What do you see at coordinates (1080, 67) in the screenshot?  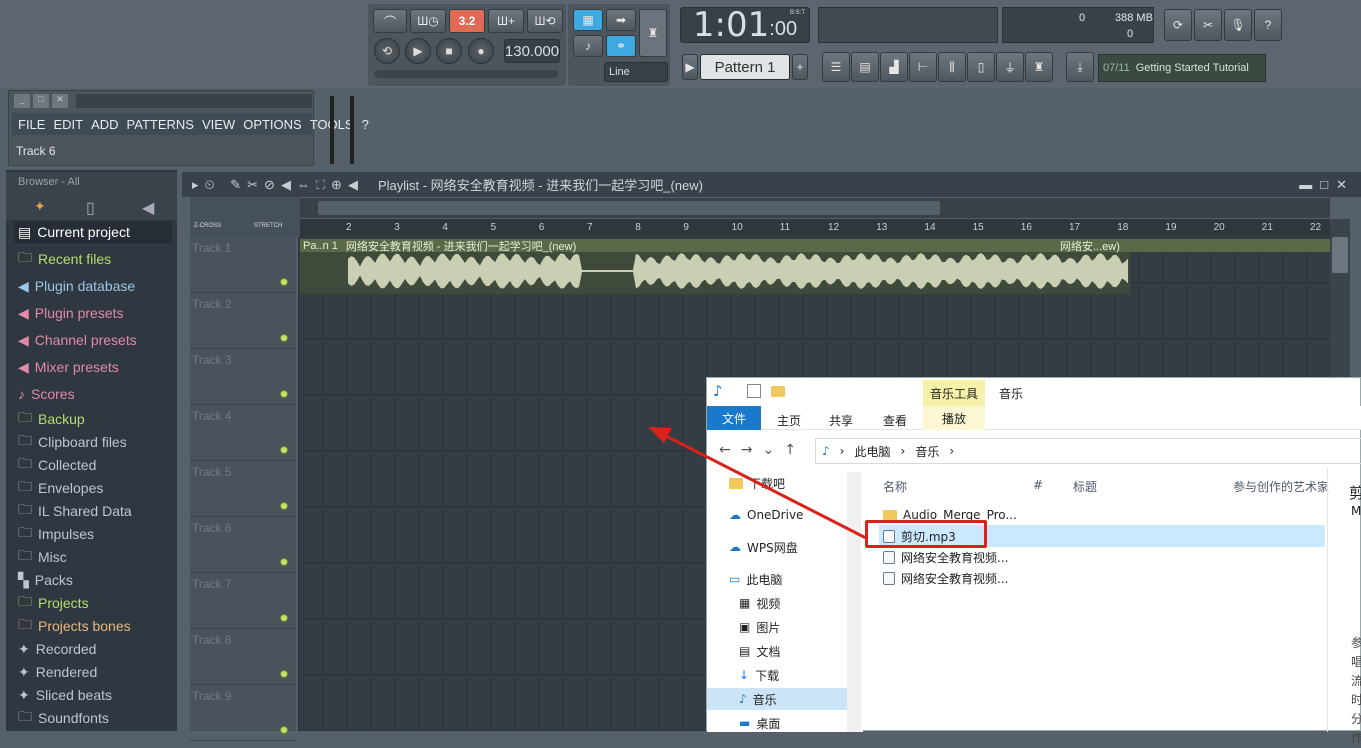 I see `download-icon: ⤓` at bounding box center [1080, 67].